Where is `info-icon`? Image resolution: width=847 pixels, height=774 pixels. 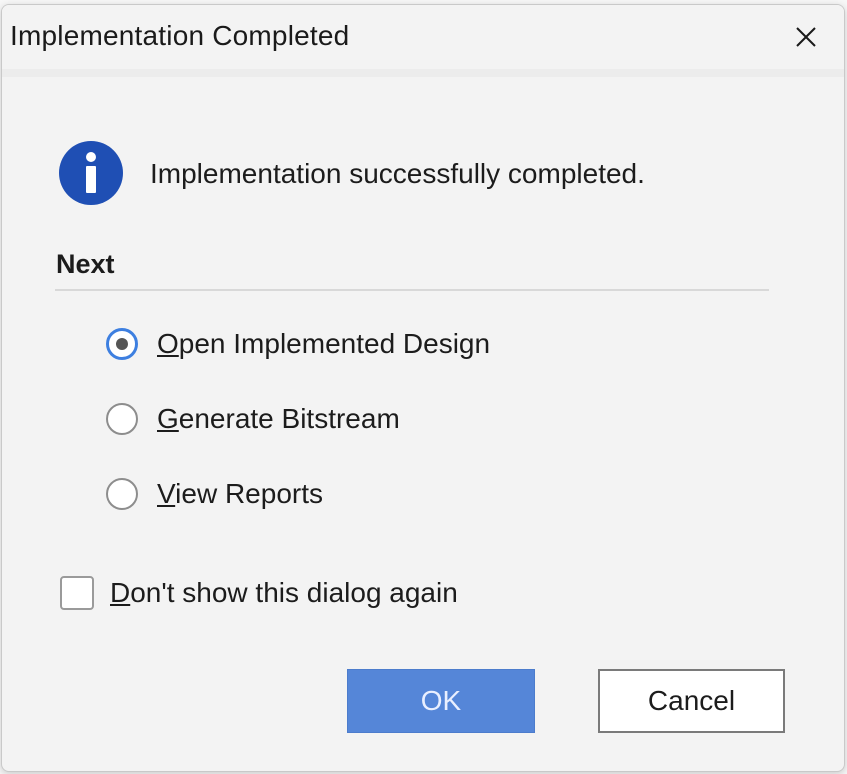
info-icon is located at coordinates (91, 173).